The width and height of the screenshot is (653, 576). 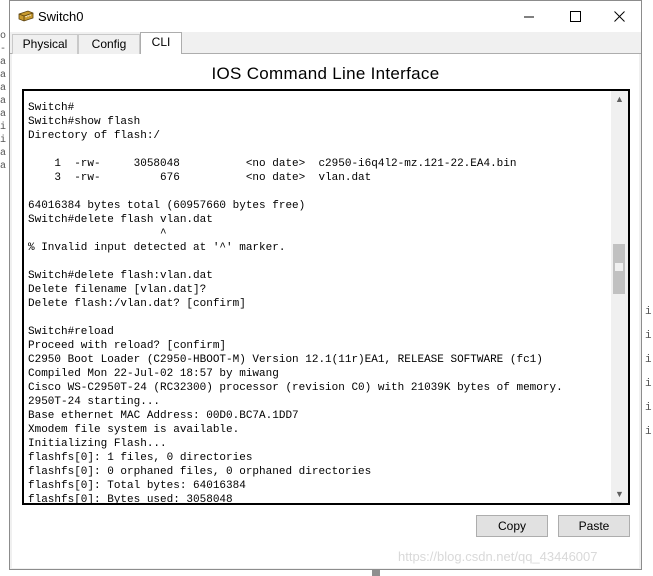 I want to click on close-button, so click(x=619, y=16).